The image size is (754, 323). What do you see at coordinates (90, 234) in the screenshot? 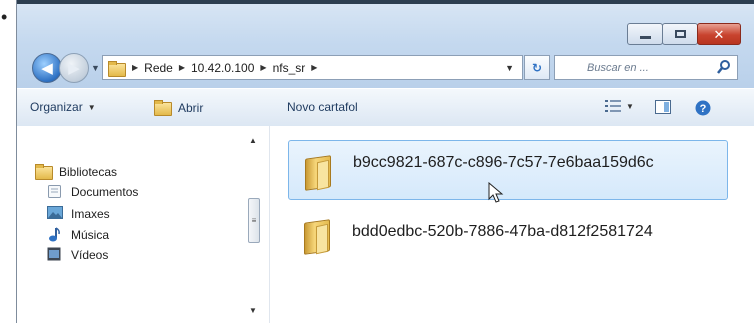
I see `nav-music-label: Música` at bounding box center [90, 234].